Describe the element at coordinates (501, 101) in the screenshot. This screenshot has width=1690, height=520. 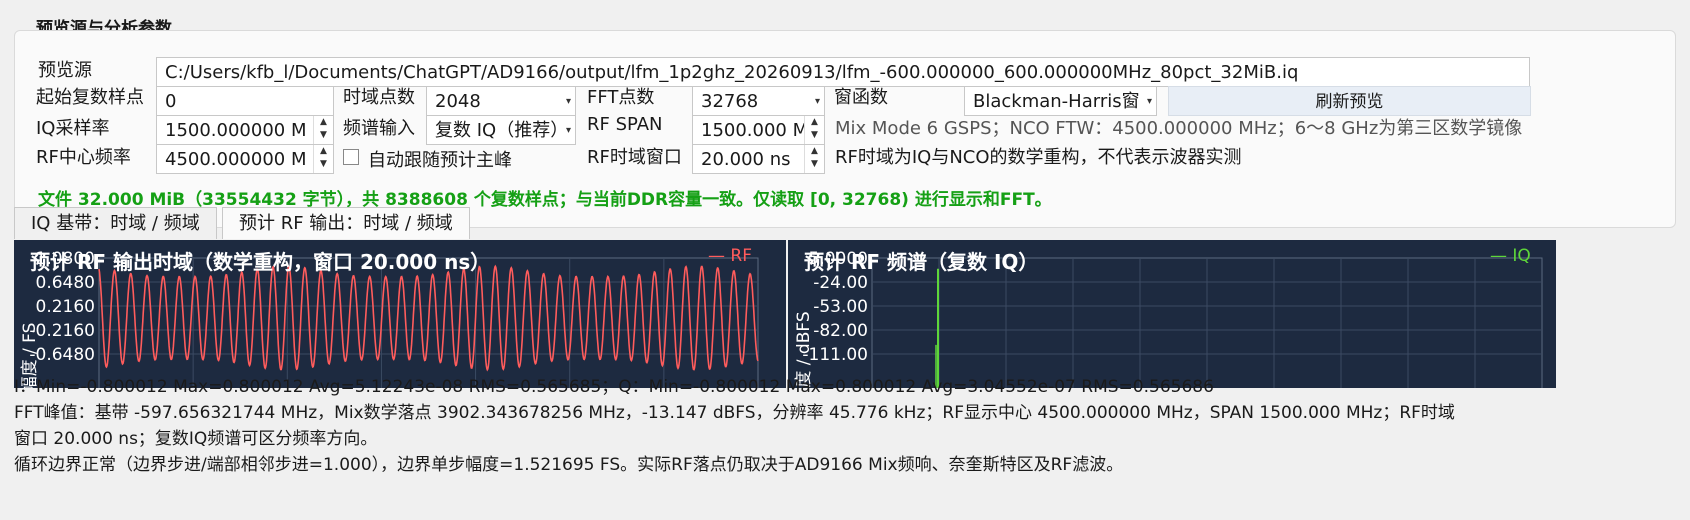
I see `time-points-combo: 2048 ▾` at that location.